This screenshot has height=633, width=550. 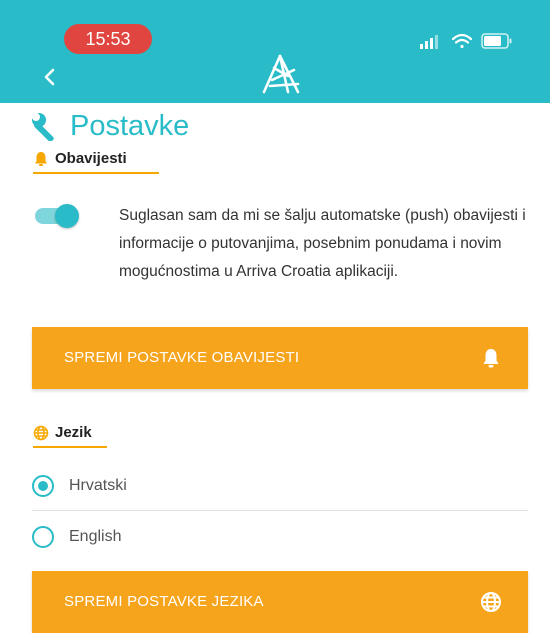 I want to click on language-option-label: Hrvatski, so click(x=98, y=485).